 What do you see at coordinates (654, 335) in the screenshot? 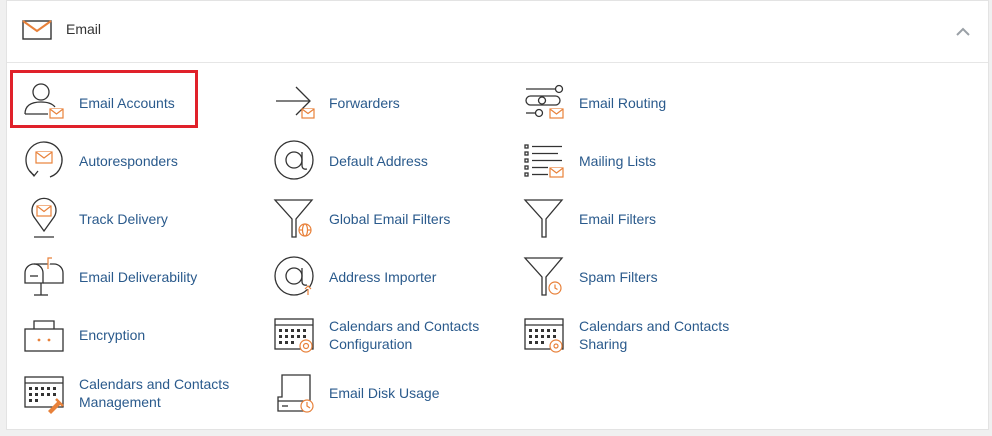
I see `item-label: Calendars and Contacts Sharing` at bounding box center [654, 335].